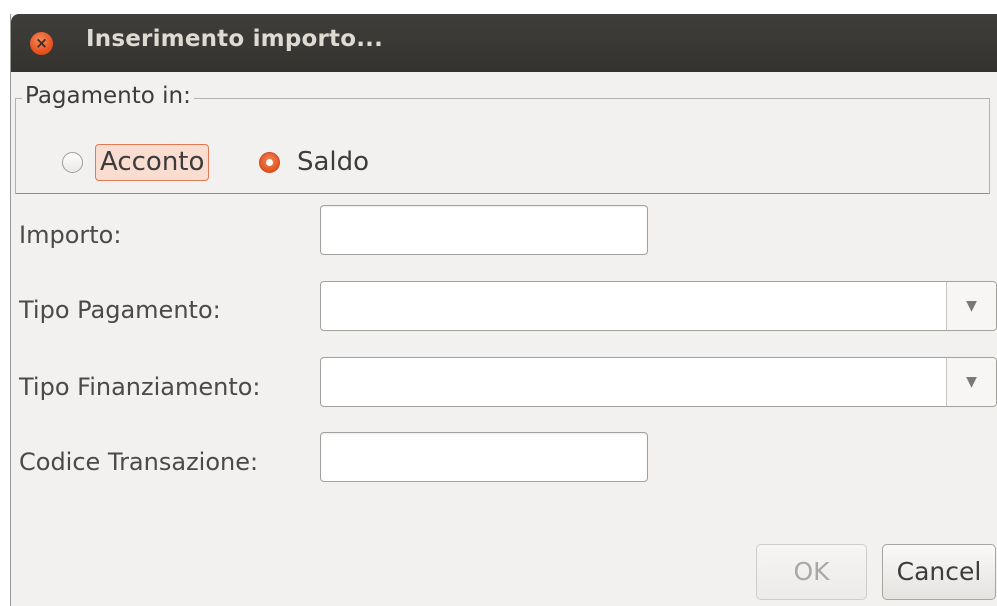 The height and width of the screenshot is (606, 997). What do you see at coordinates (658, 382) in the screenshot?
I see `tipo-finanziamento-combo: ▼` at bounding box center [658, 382].